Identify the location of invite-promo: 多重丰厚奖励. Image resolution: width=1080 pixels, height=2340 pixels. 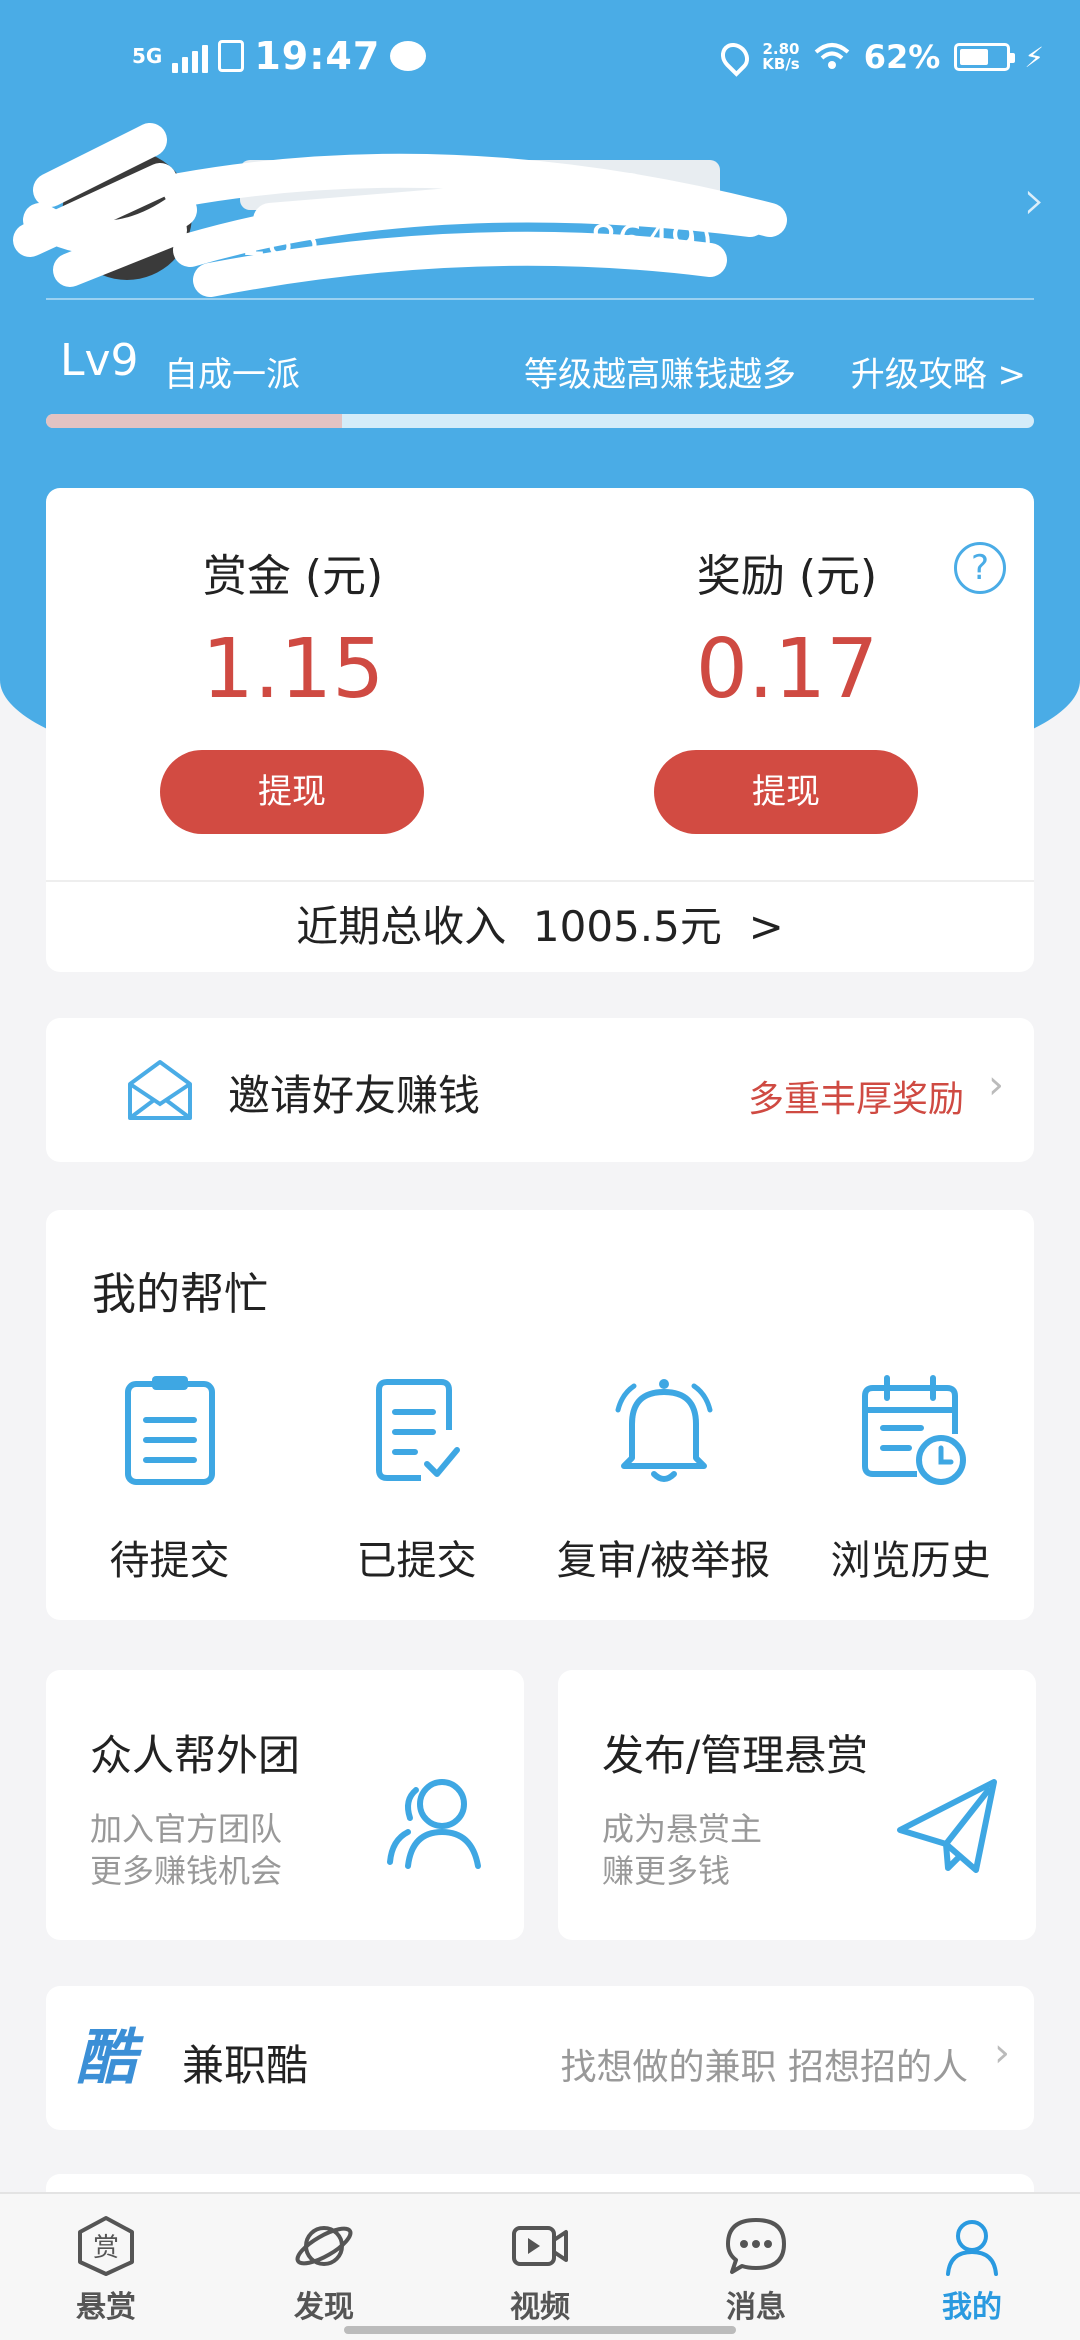
(855, 1099).